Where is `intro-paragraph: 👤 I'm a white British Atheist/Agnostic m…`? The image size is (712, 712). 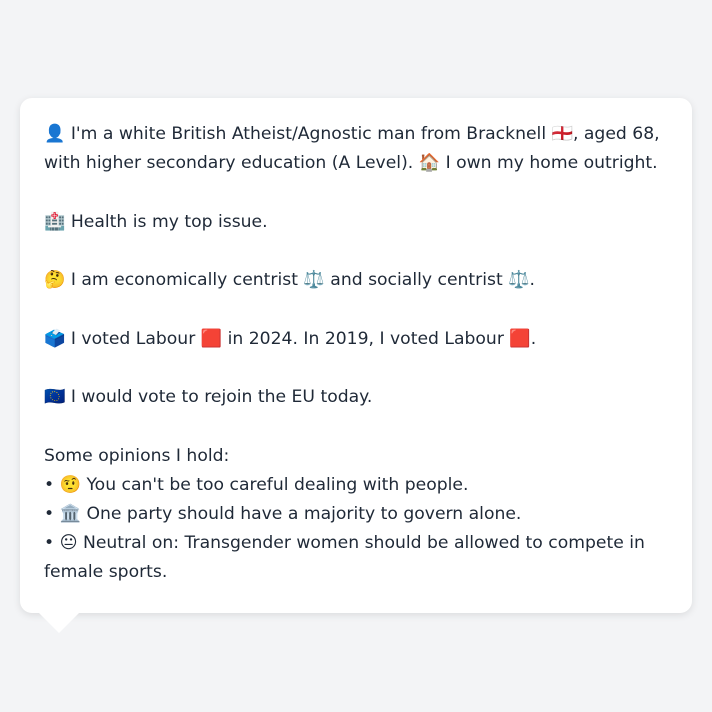 intro-paragraph: 👤 I'm a white British Atheist/Agnostic m… is located at coordinates (352, 148).